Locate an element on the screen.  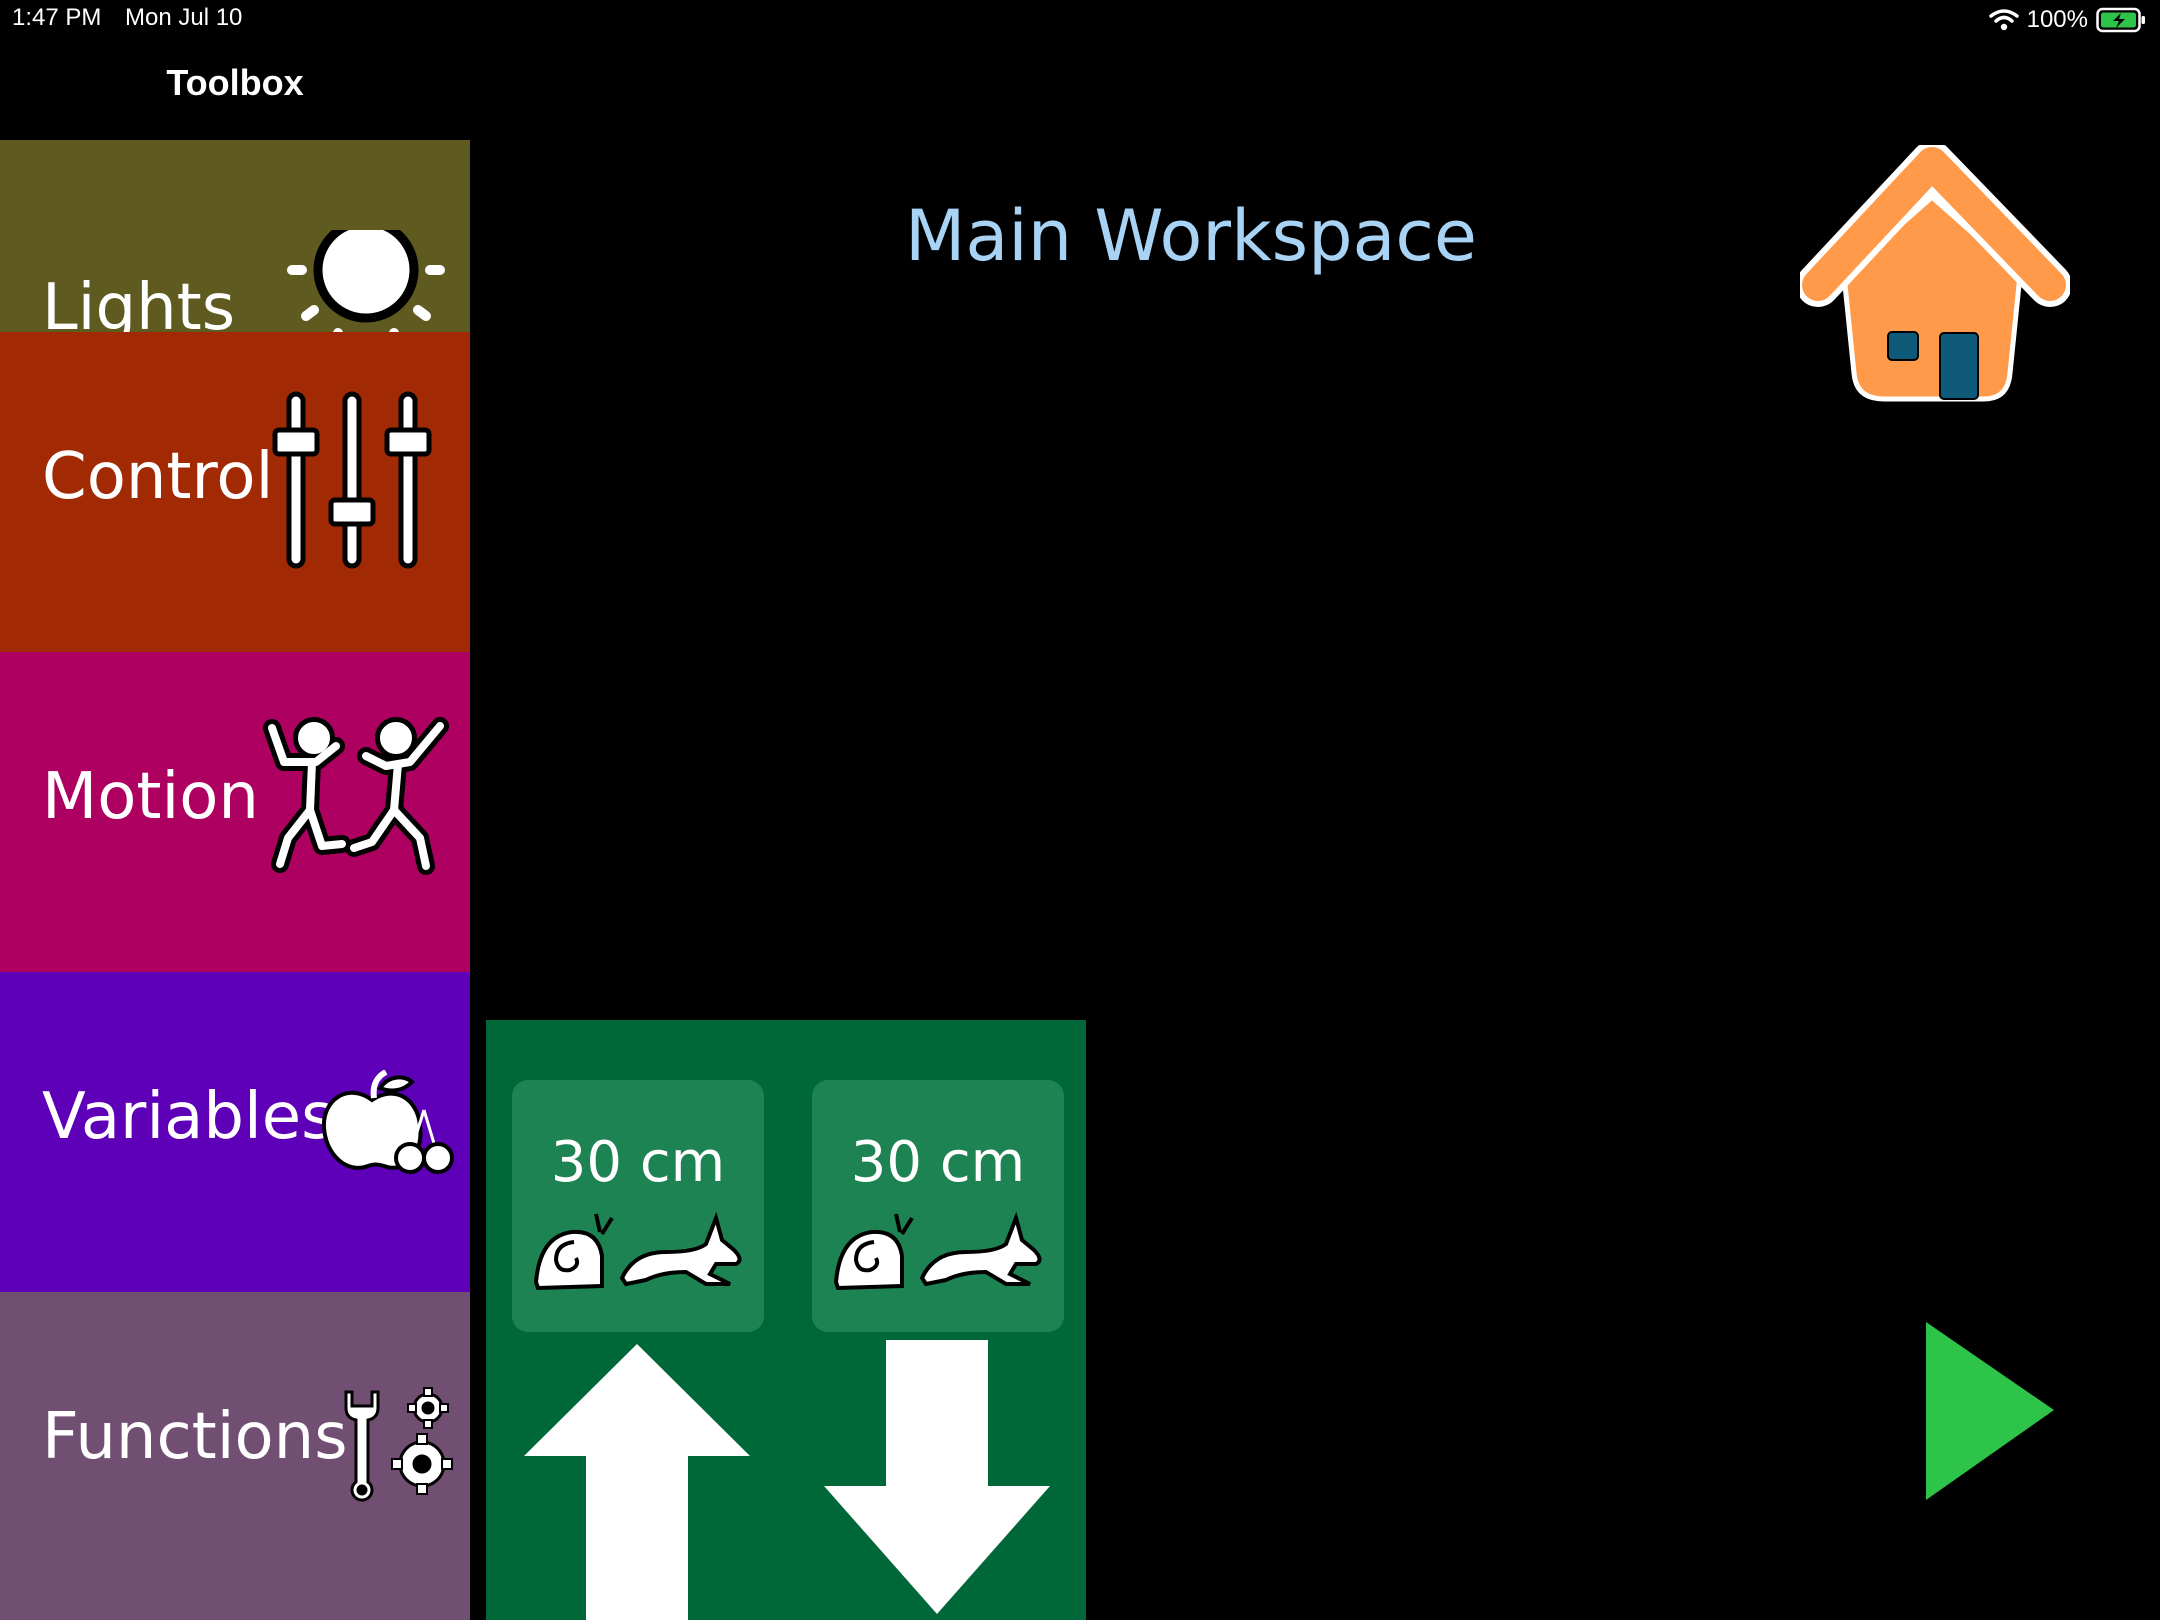
category-label: Variables is located at coordinates (188, 1117).